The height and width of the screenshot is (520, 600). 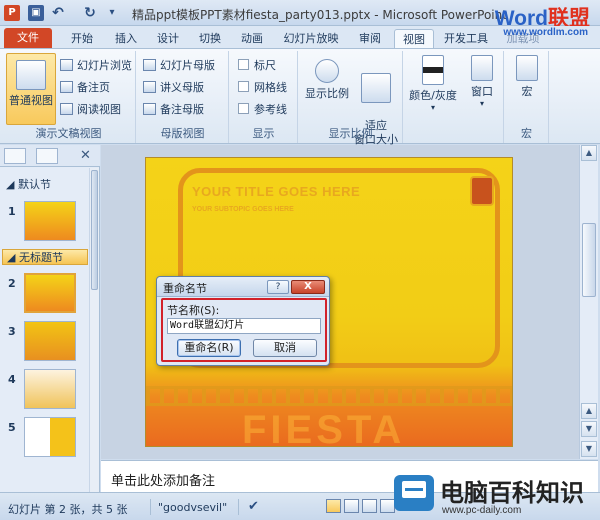 I want to click on next-slide-icon: ▼, so click(x=589, y=429).